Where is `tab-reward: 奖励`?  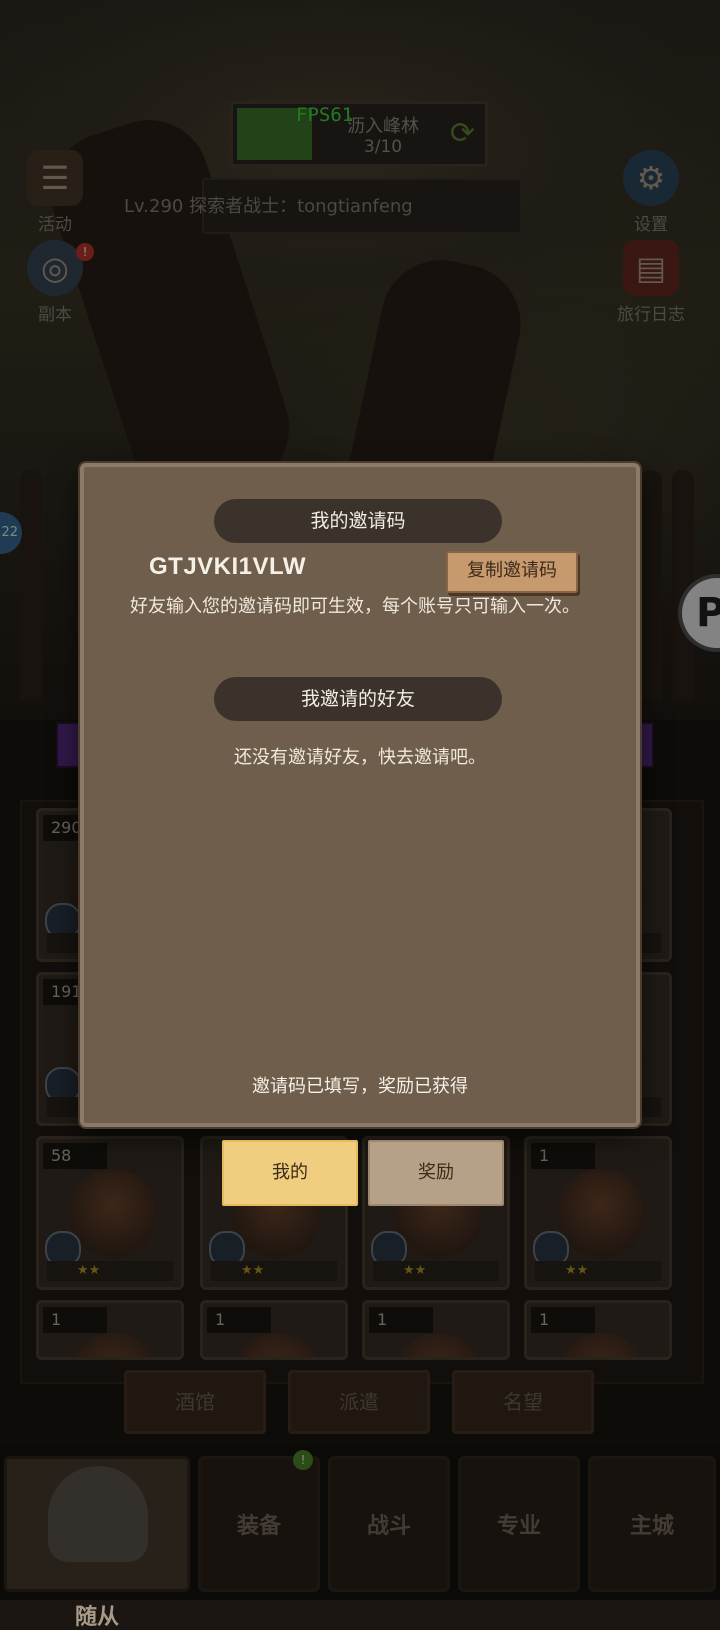
tab-reward: 奖励 is located at coordinates (436, 1173).